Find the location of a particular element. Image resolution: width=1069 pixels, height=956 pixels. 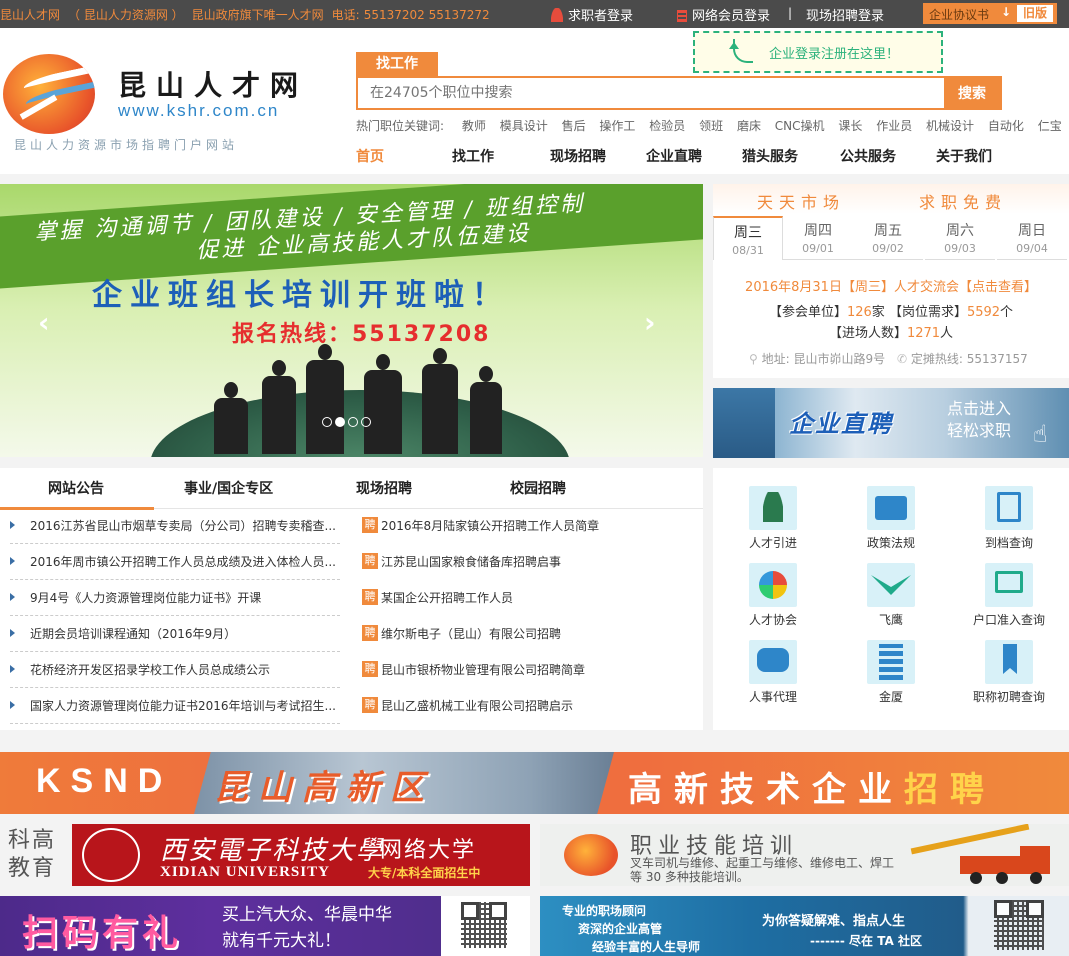

service-eagle: 飞鹰 is located at coordinates (891, 586).